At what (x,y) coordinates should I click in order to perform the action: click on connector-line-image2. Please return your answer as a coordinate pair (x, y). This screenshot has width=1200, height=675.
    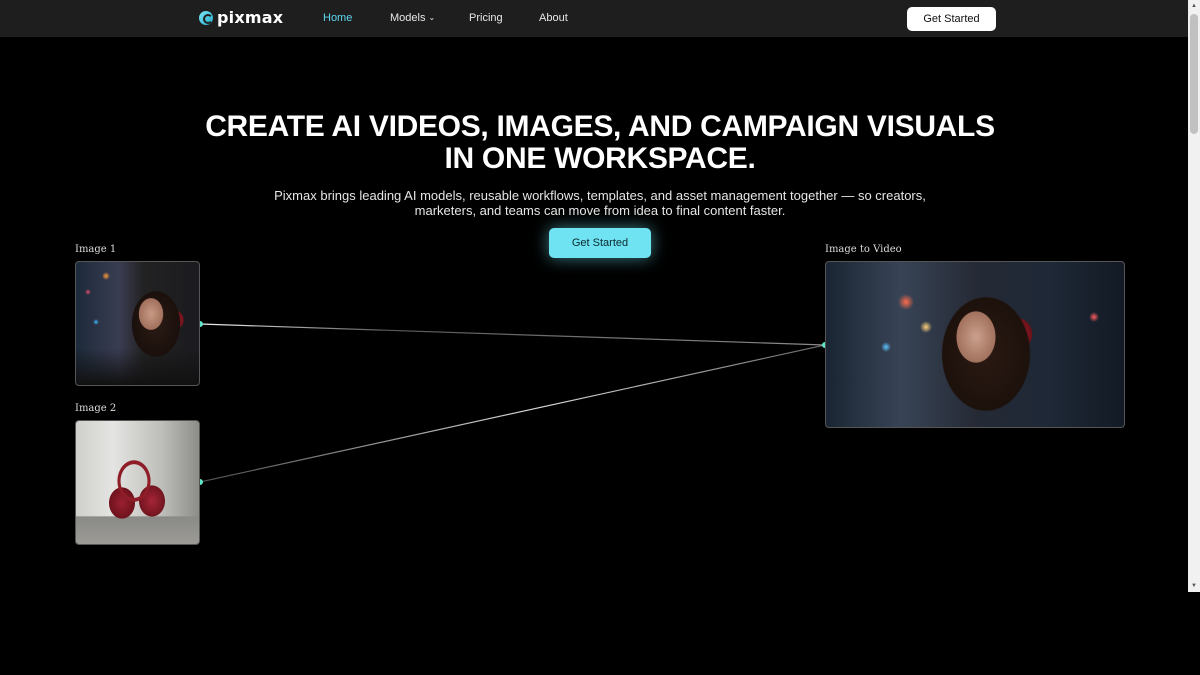
    Looking at the image, I should click on (512, 413).